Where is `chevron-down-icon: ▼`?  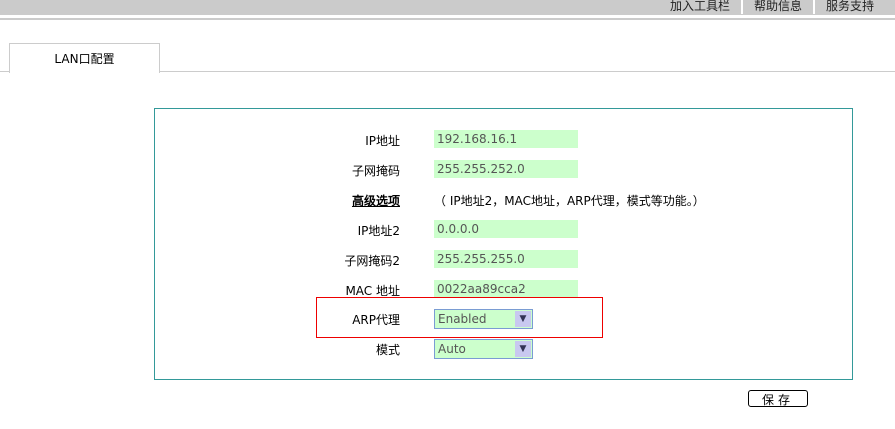
chevron-down-icon: ▼ is located at coordinates (523, 349).